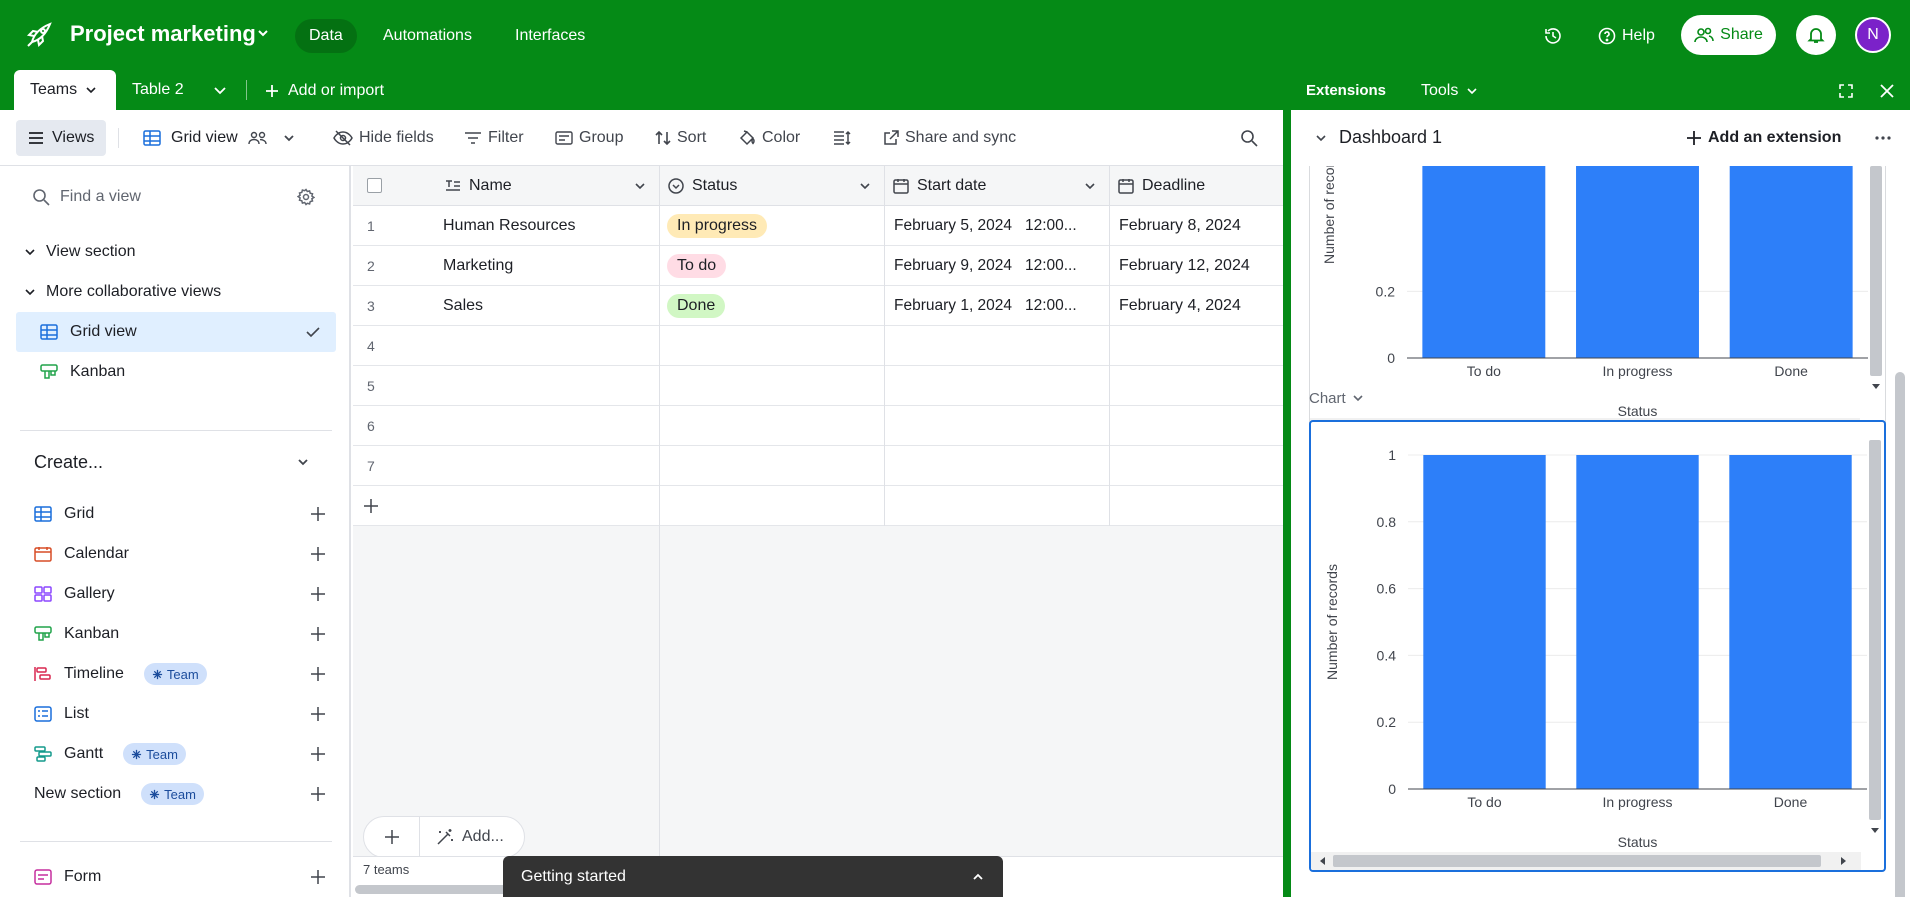  I want to click on search-icon, so click(1249, 138).